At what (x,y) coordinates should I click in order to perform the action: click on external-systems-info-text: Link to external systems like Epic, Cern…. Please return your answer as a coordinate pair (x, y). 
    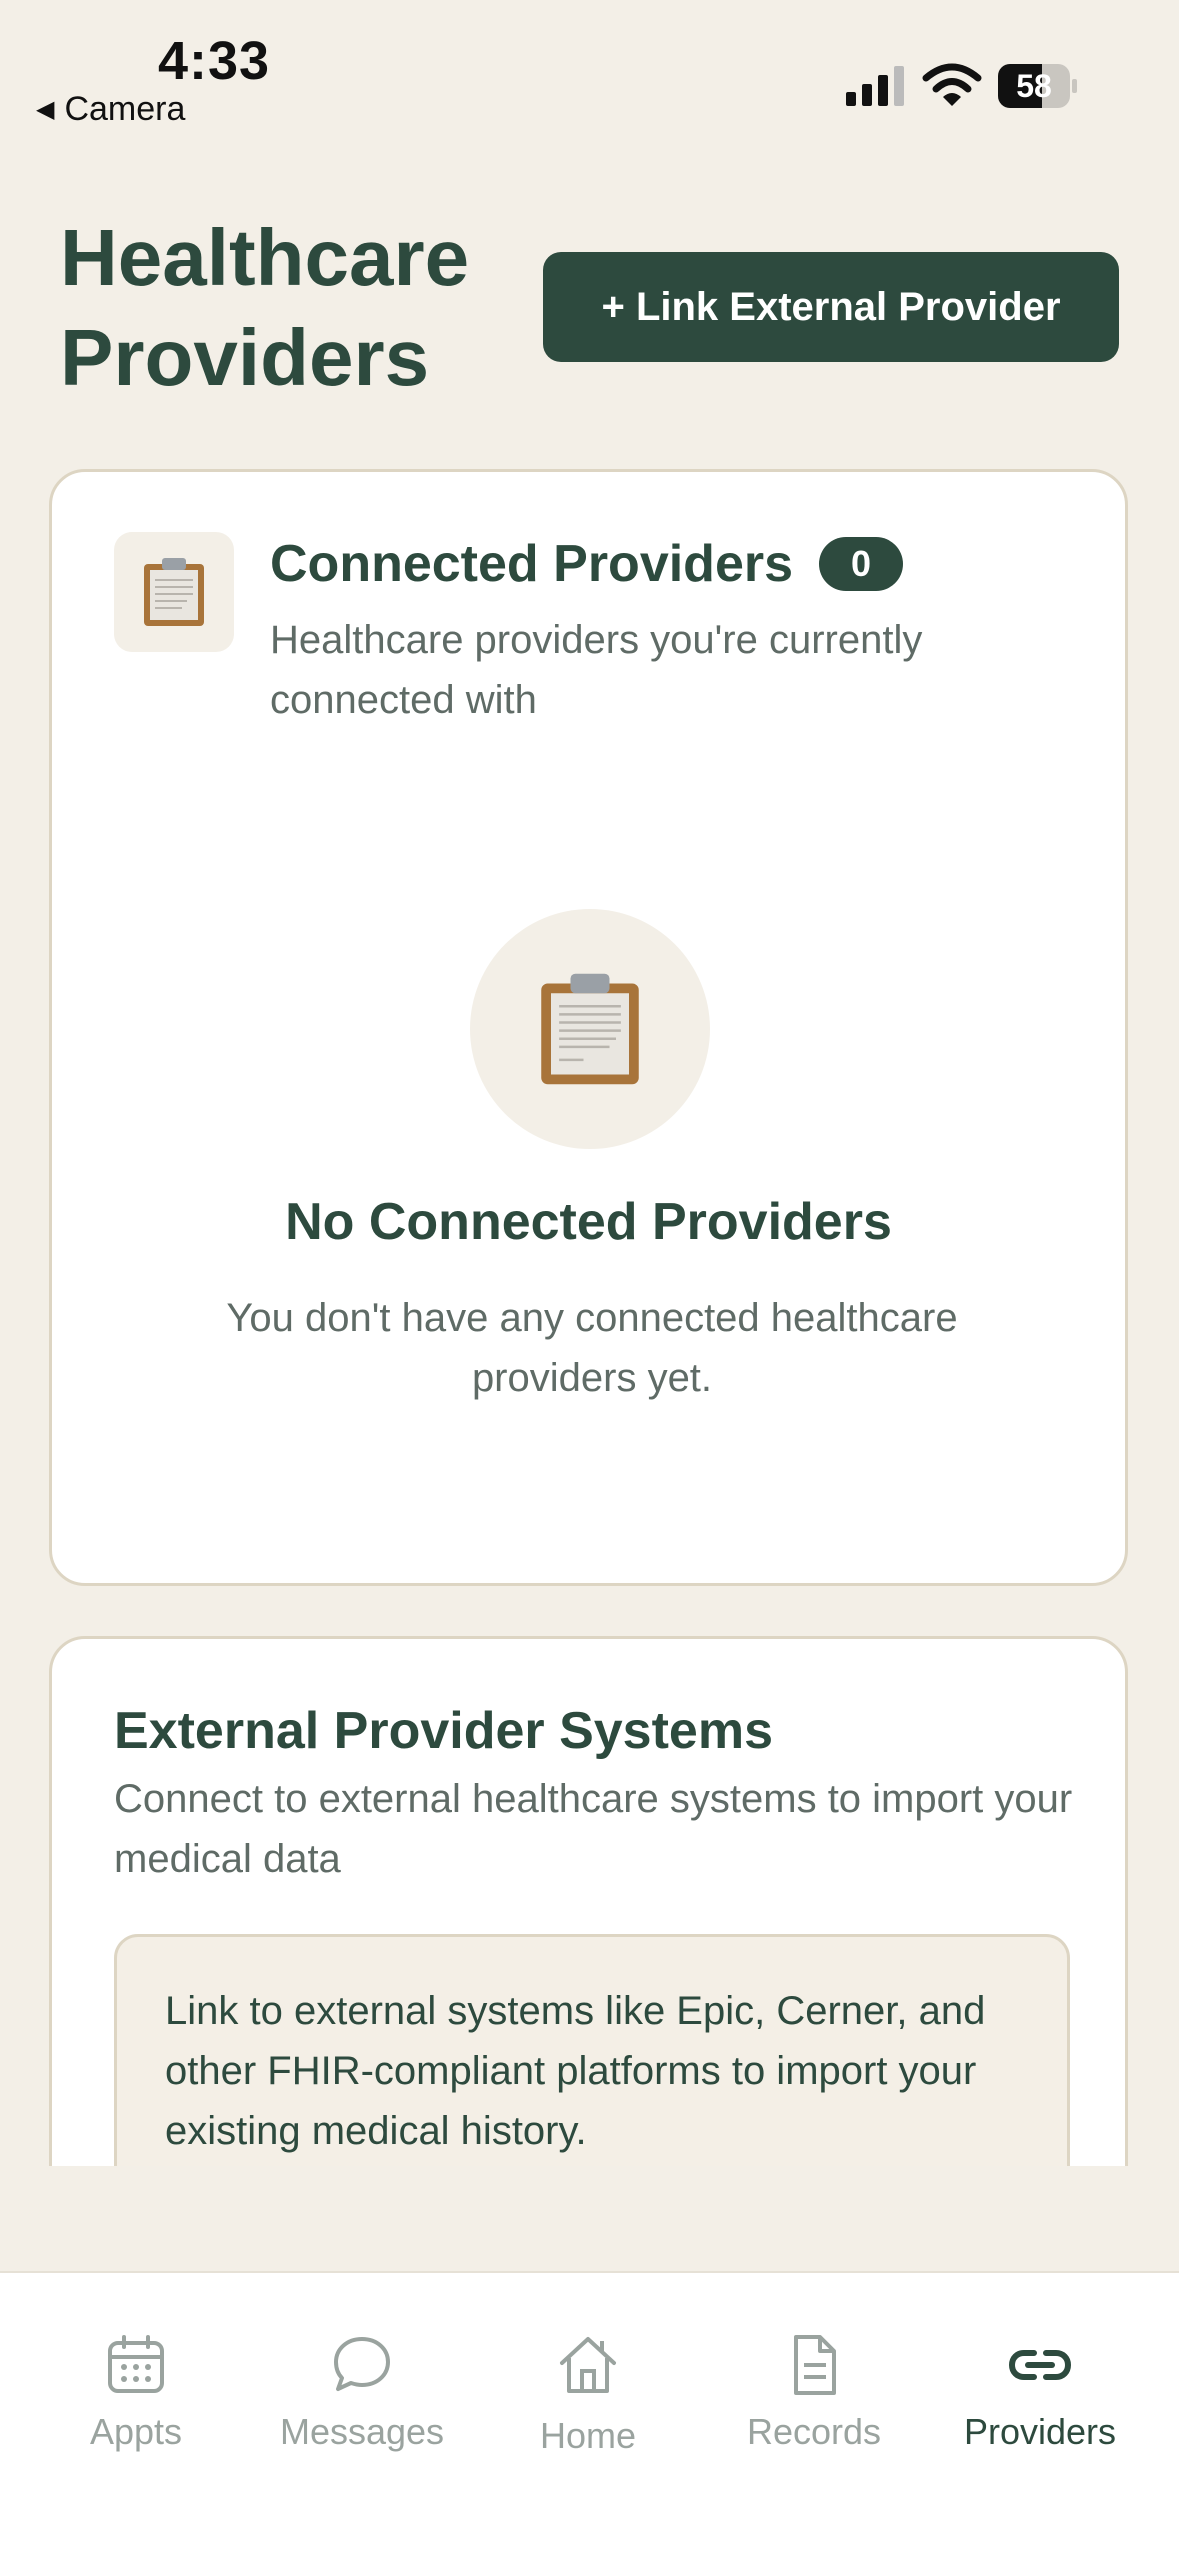
    Looking at the image, I should click on (575, 2071).